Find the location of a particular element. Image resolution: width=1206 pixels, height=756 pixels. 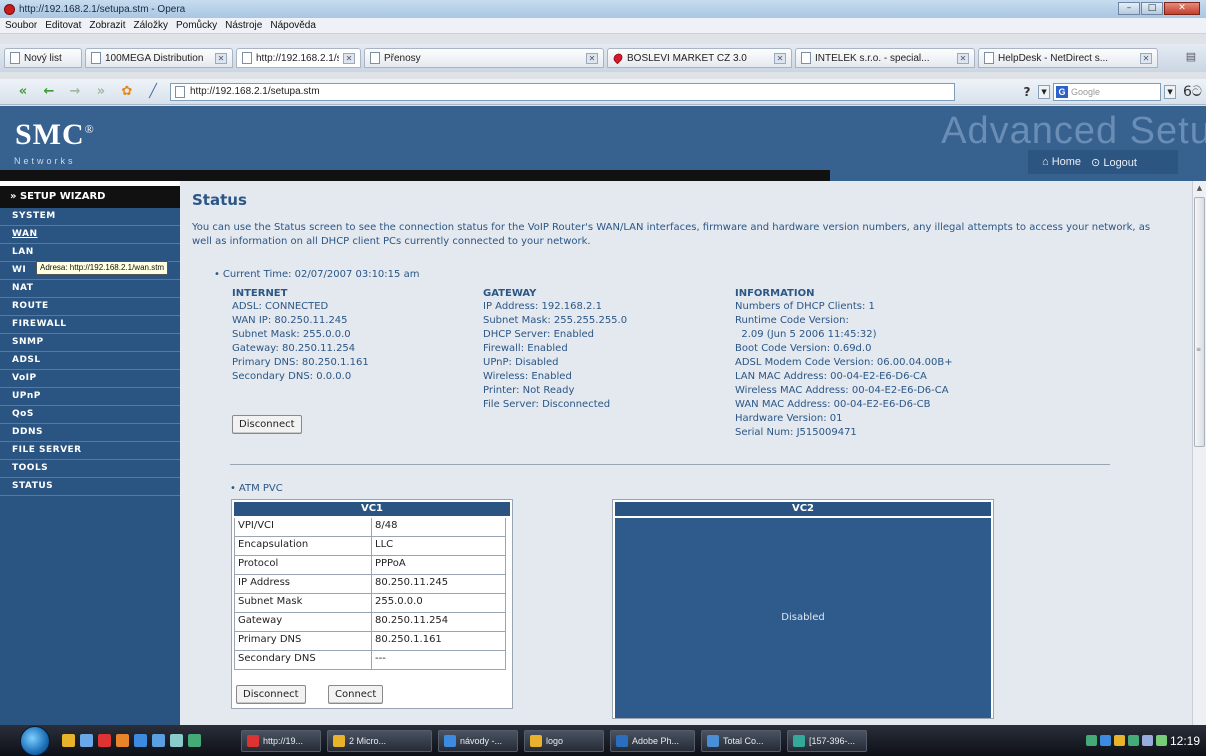

sidebar-item-lan: LAN is located at coordinates (90, 253).